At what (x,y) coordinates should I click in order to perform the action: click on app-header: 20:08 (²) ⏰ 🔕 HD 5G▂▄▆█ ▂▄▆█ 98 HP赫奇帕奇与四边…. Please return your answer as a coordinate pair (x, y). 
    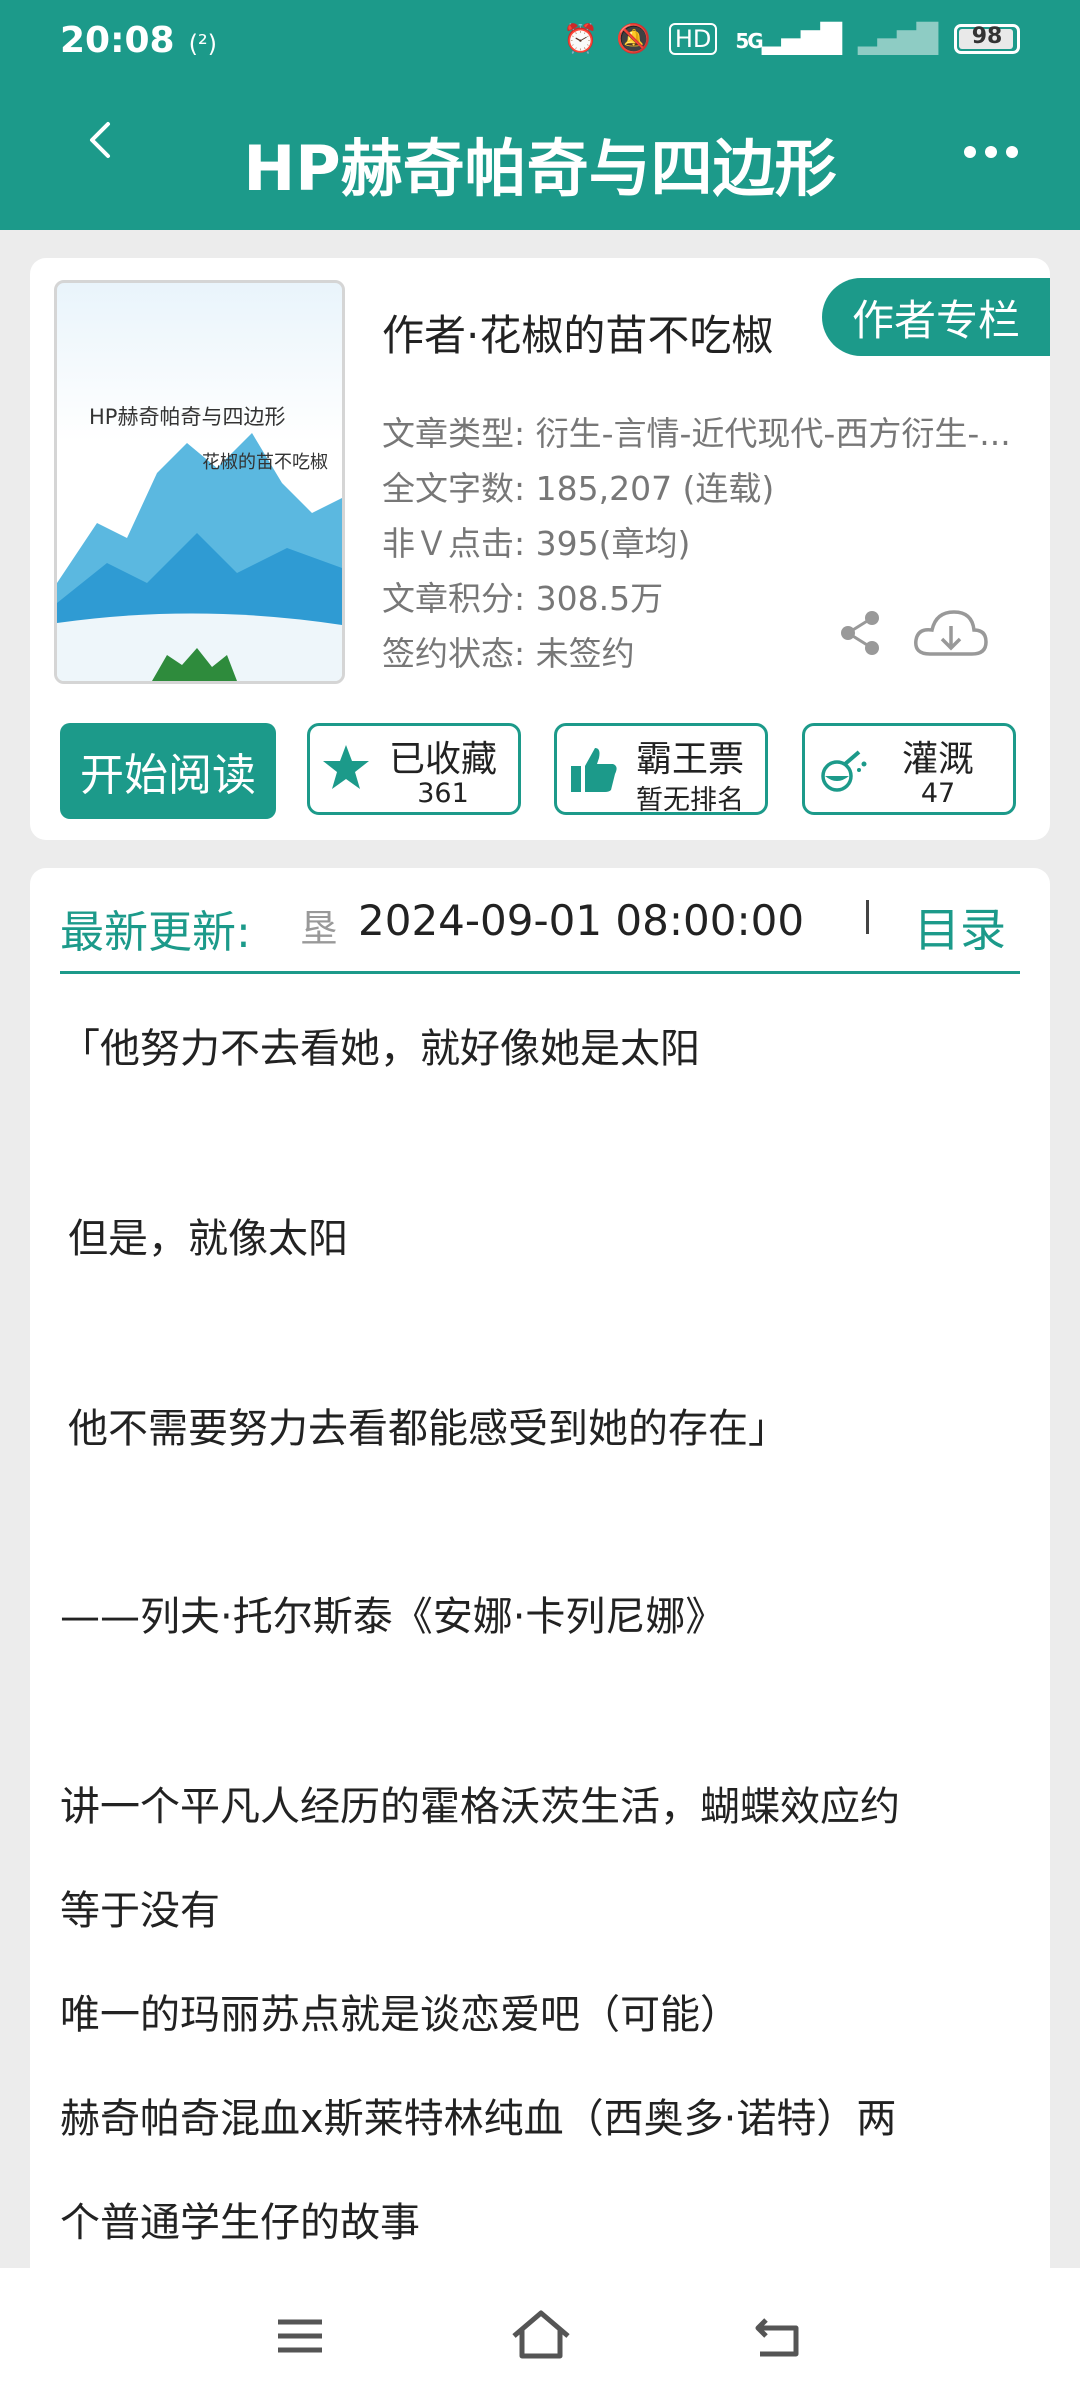
    Looking at the image, I should click on (540, 115).